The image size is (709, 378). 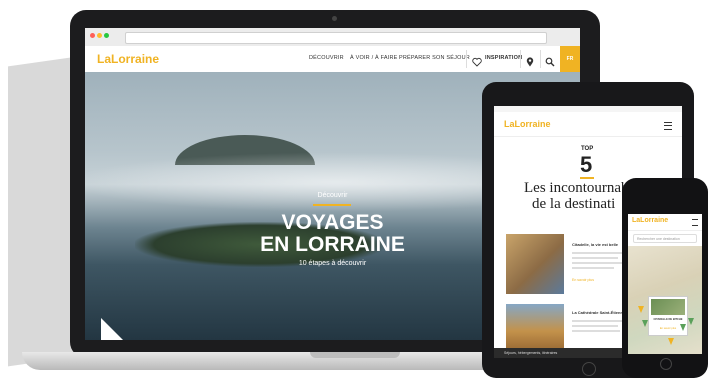 I want to click on heart-icon, so click(x=477, y=60).